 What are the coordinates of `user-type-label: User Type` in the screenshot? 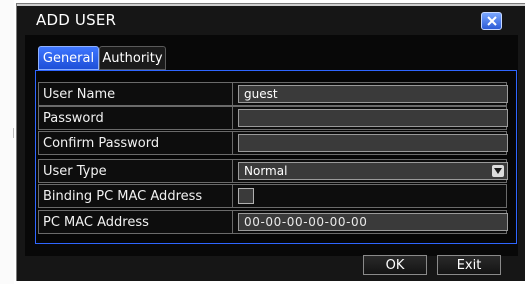 It's located at (136, 171).